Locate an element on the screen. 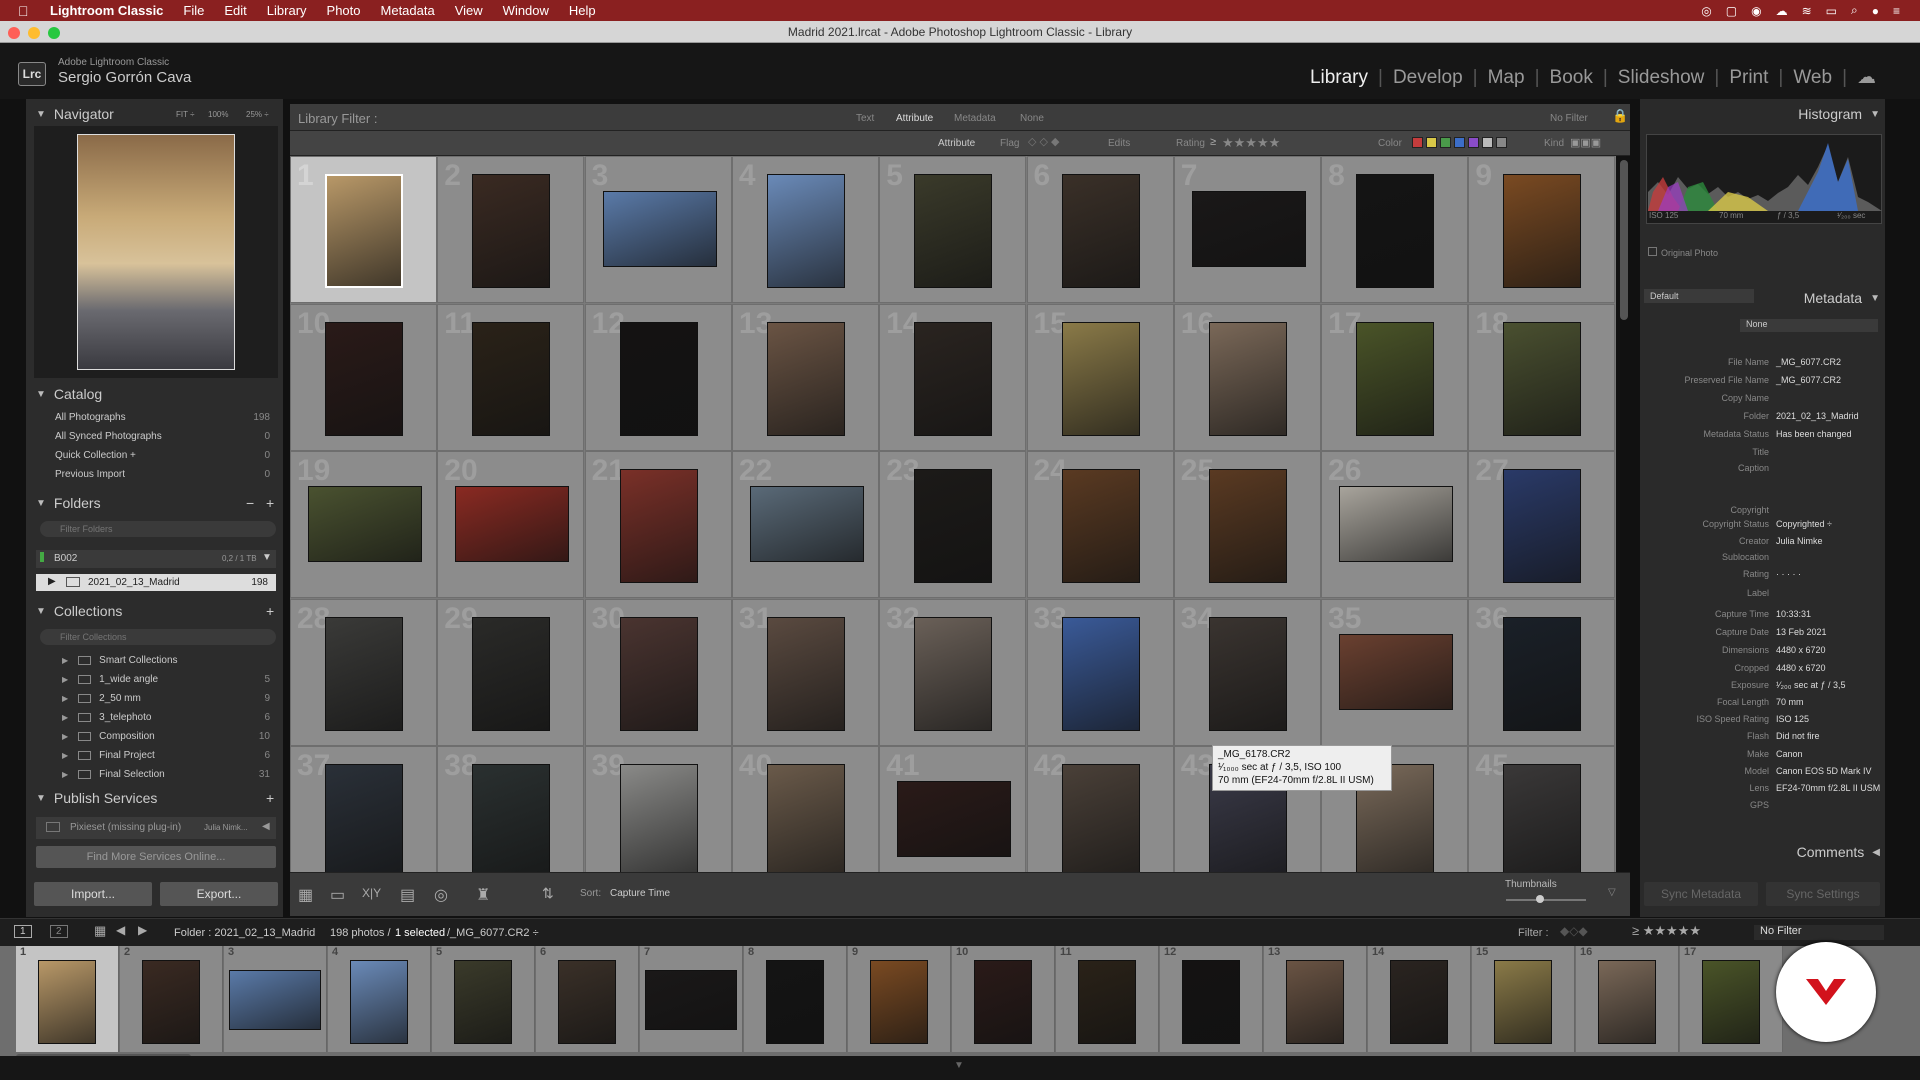  filmstrip-frame: 1 is located at coordinates (67, 999).